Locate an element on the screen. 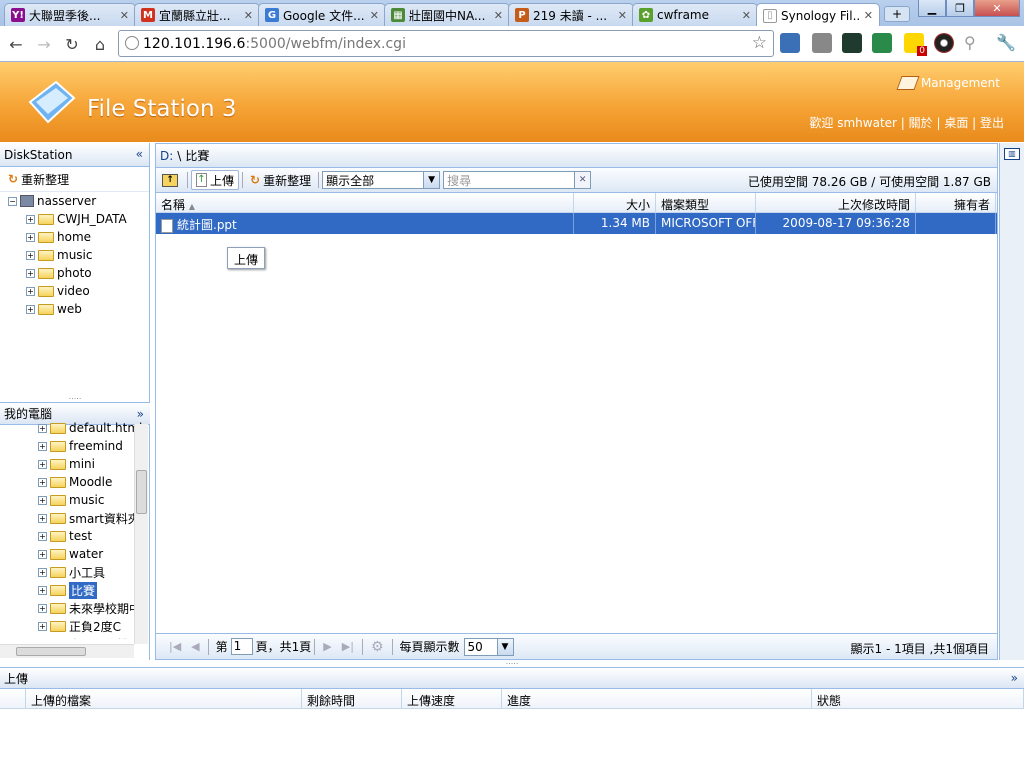 The width and height of the screenshot is (1024, 768). reload-icon: ↻ is located at coordinates (72, 44).